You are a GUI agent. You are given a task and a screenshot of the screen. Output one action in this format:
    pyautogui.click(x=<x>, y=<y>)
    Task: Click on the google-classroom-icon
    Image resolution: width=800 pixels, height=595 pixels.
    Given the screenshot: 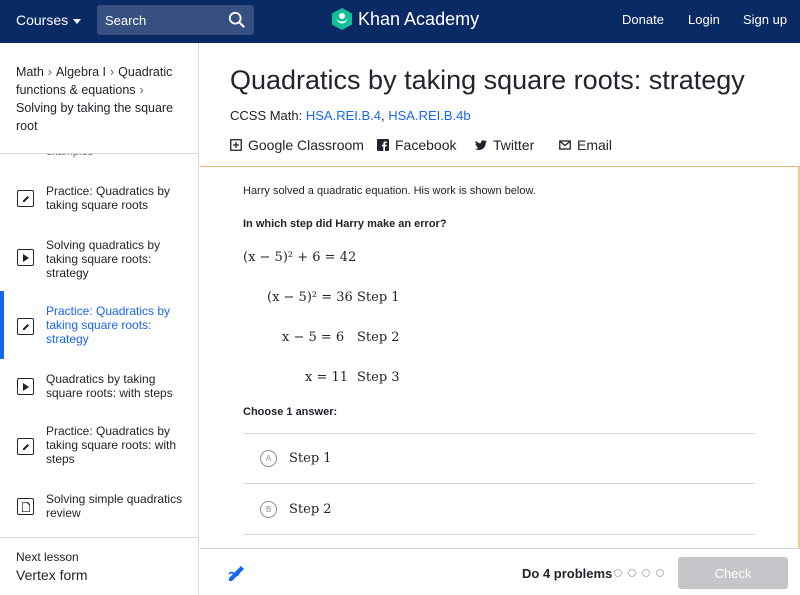 What is the action you would take?
    pyautogui.click(x=236, y=145)
    